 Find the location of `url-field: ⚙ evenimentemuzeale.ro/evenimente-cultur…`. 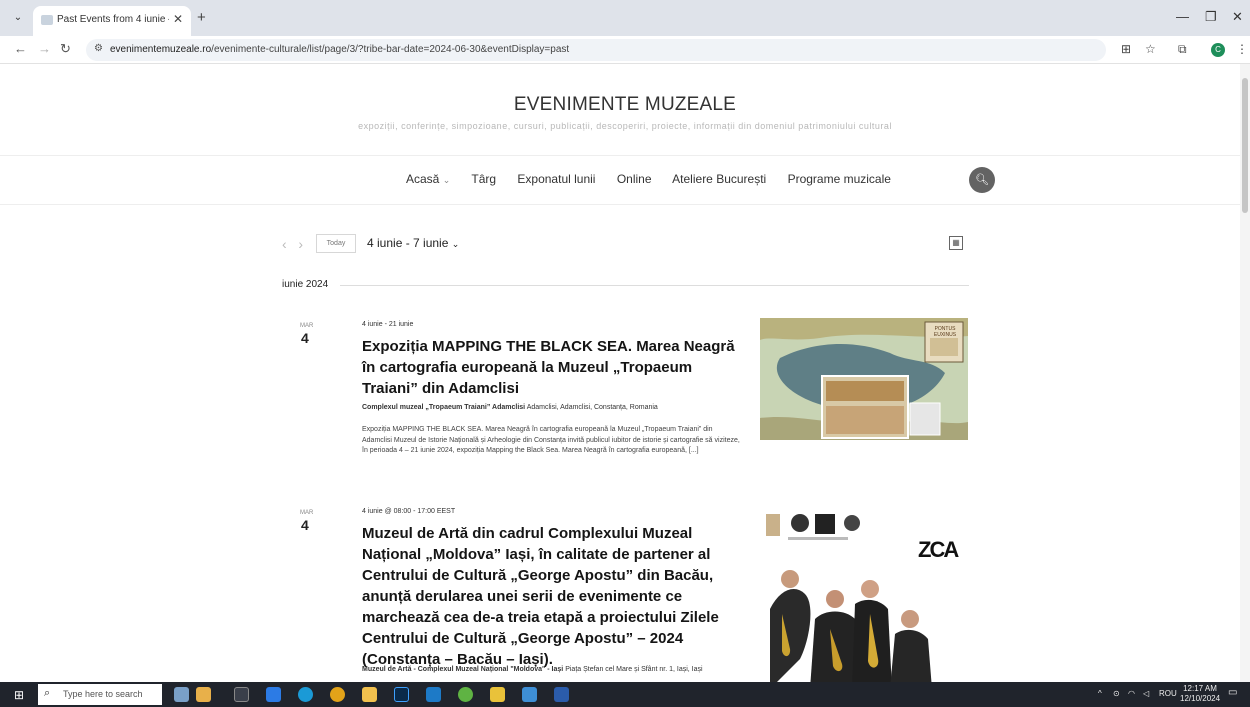

url-field: ⚙ evenimentemuzeale.ro/evenimente-cultur… is located at coordinates (596, 50).